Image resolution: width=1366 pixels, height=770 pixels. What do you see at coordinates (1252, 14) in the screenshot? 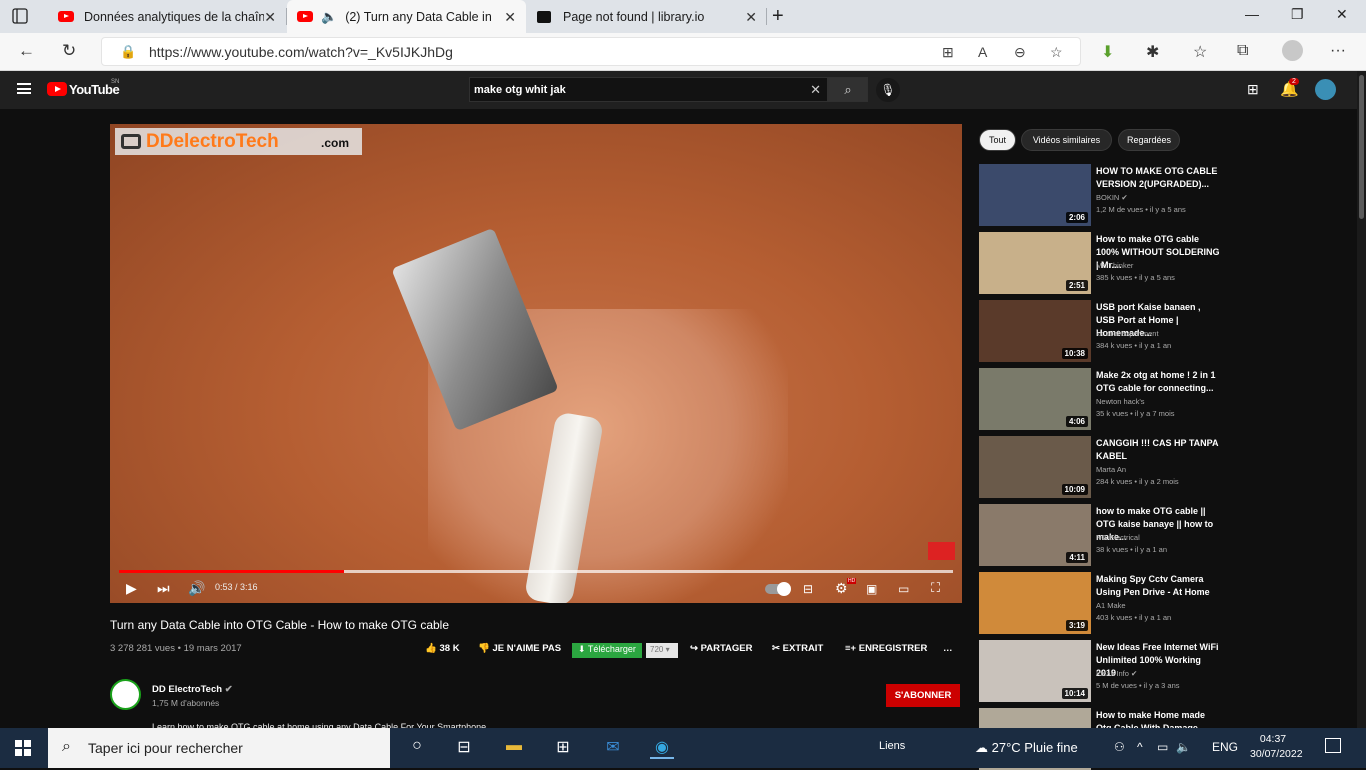
I see `minimize-icon: —` at bounding box center [1252, 14].